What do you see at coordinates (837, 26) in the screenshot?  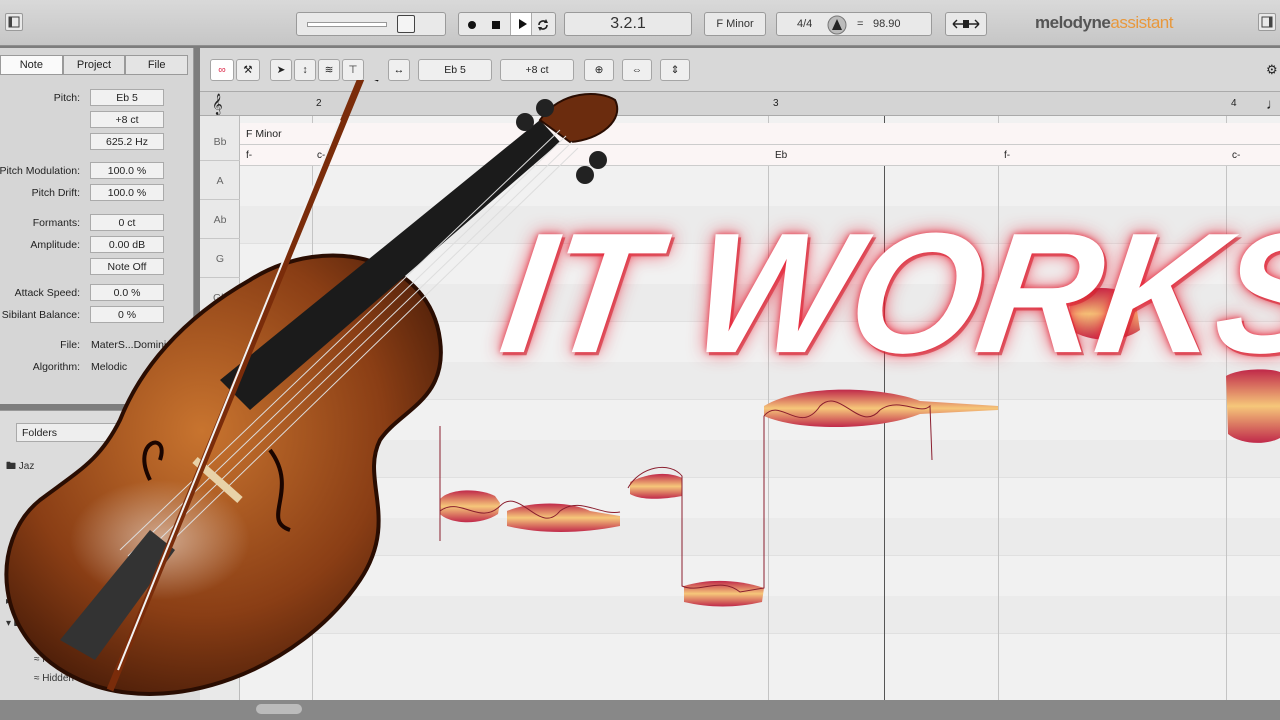 I see `metronome-icon` at bounding box center [837, 26].